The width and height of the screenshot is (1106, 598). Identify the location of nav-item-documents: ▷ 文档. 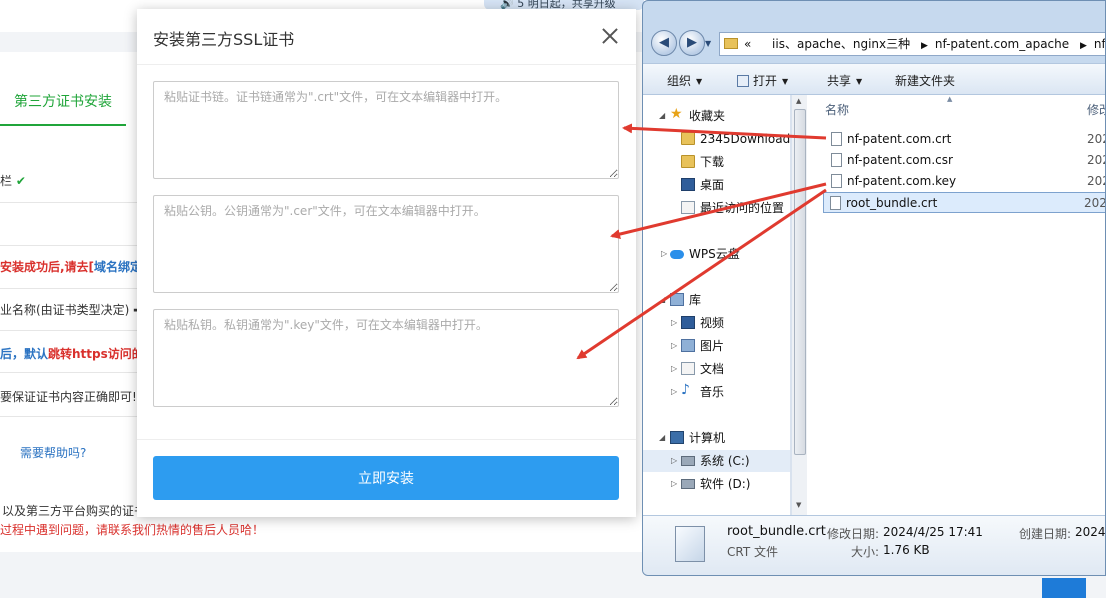
(716, 369).